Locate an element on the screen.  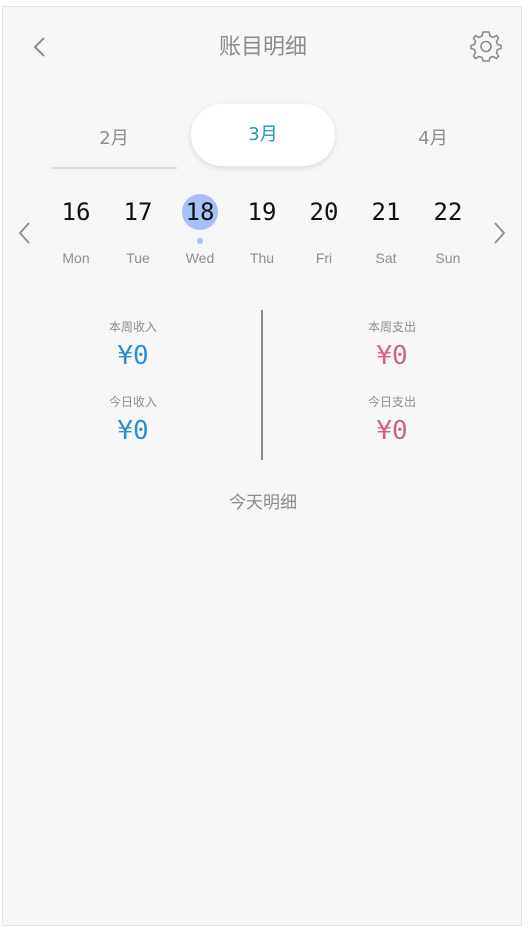
day-cell-selected: 18 Wed is located at coordinates (200, 235).